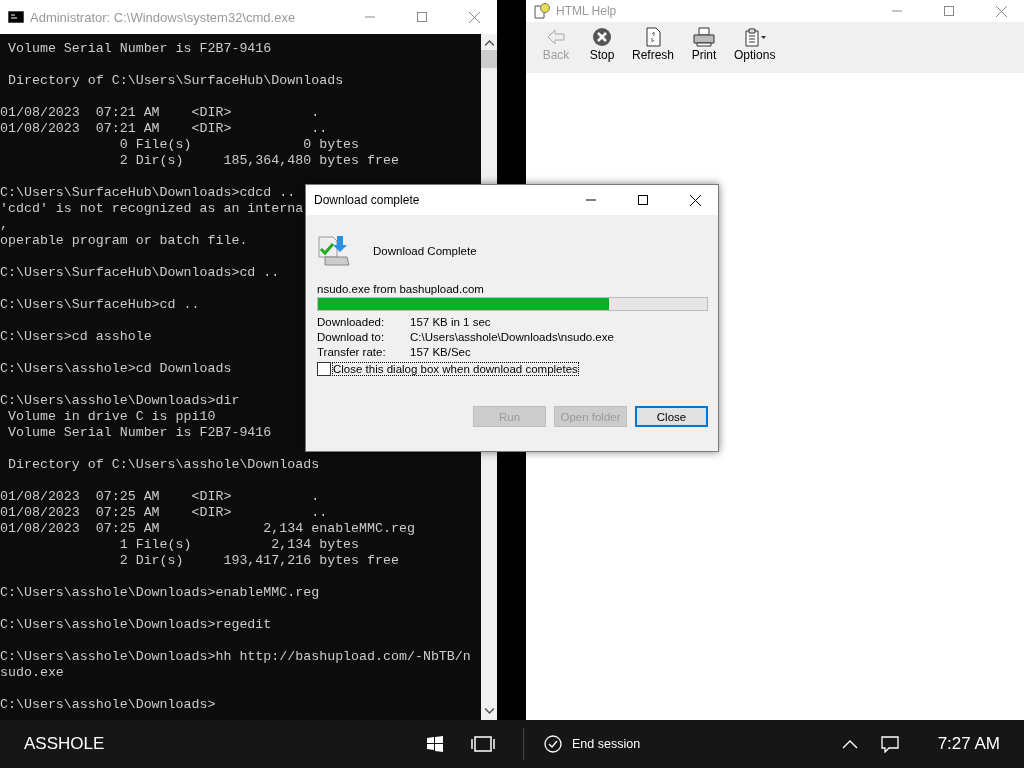 The width and height of the screenshot is (1024, 768). What do you see at coordinates (451, 322) in the screenshot?
I see `detail-value: 157 KB in 1 sec` at bounding box center [451, 322].